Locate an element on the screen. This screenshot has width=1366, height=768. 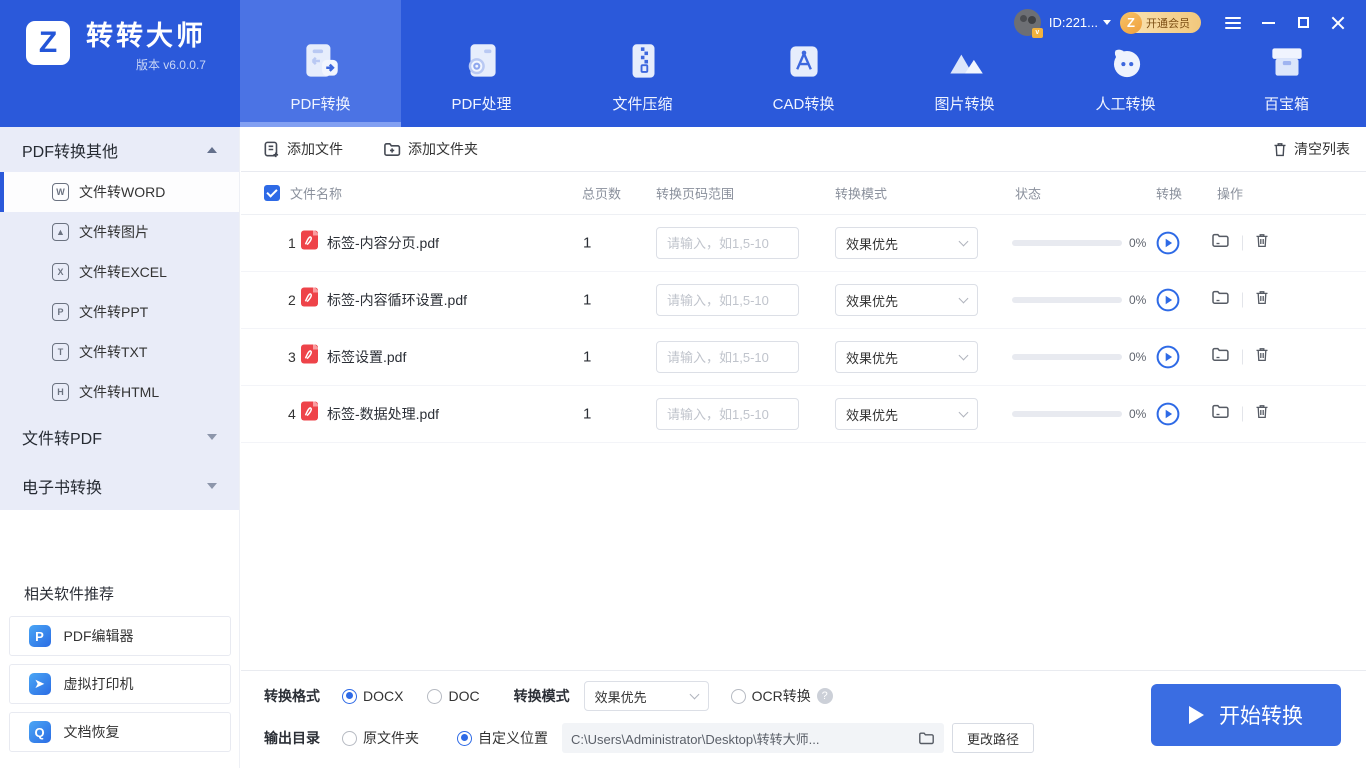
clear-list-button: 清空列表 is located at coordinates (1311, 149).